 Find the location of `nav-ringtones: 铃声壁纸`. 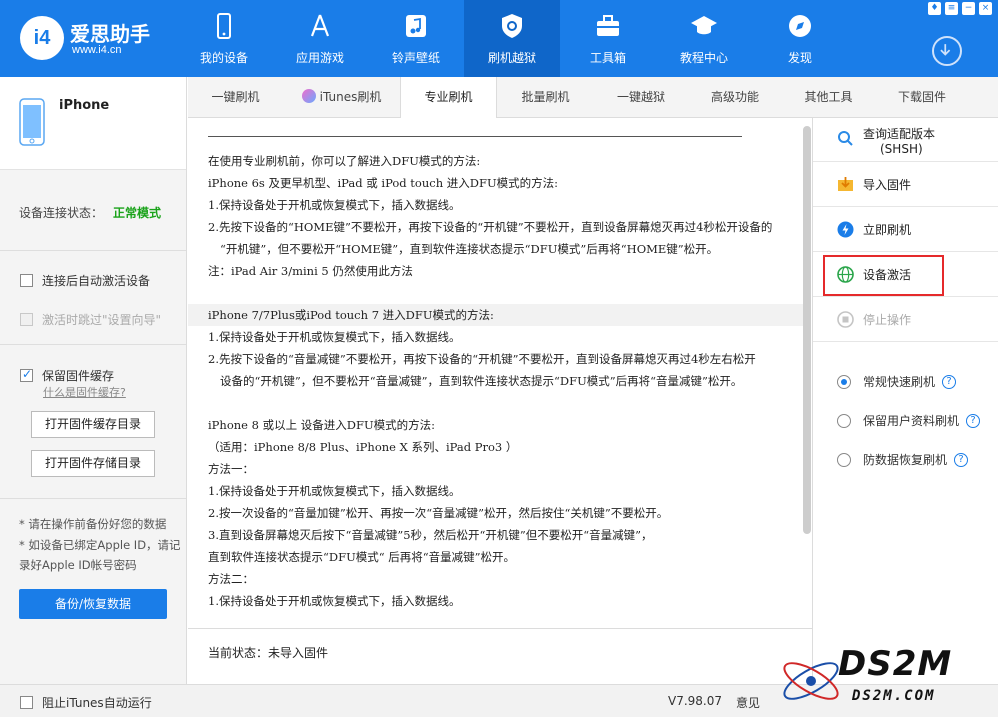

nav-ringtones: 铃声壁纸 is located at coordinates (416, 38).